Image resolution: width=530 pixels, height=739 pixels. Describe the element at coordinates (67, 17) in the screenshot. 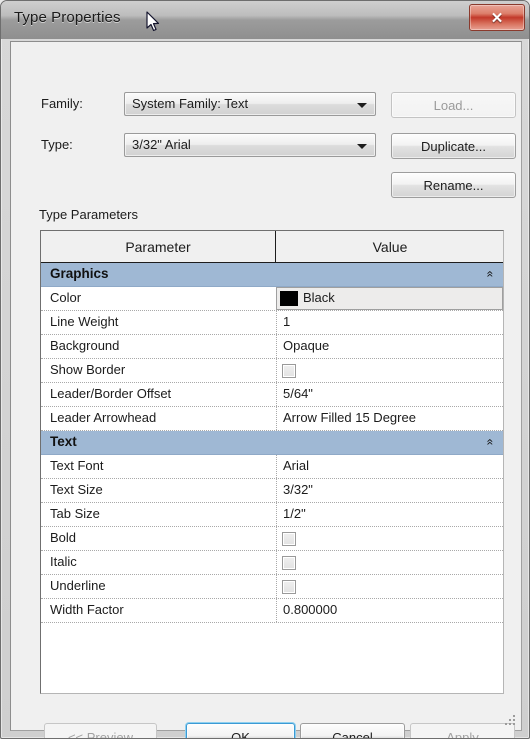

I see `window-title: Type Properties` at that location.